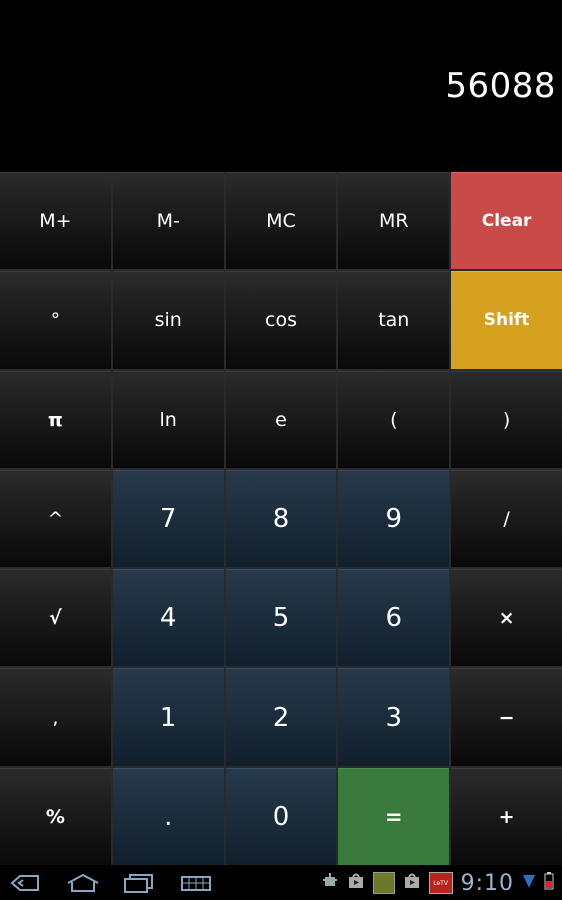 This screenshot has height=900, width=562. Describe the element at coordinates (281, 419) in the screenshot. I see `e-button: e` at that location.